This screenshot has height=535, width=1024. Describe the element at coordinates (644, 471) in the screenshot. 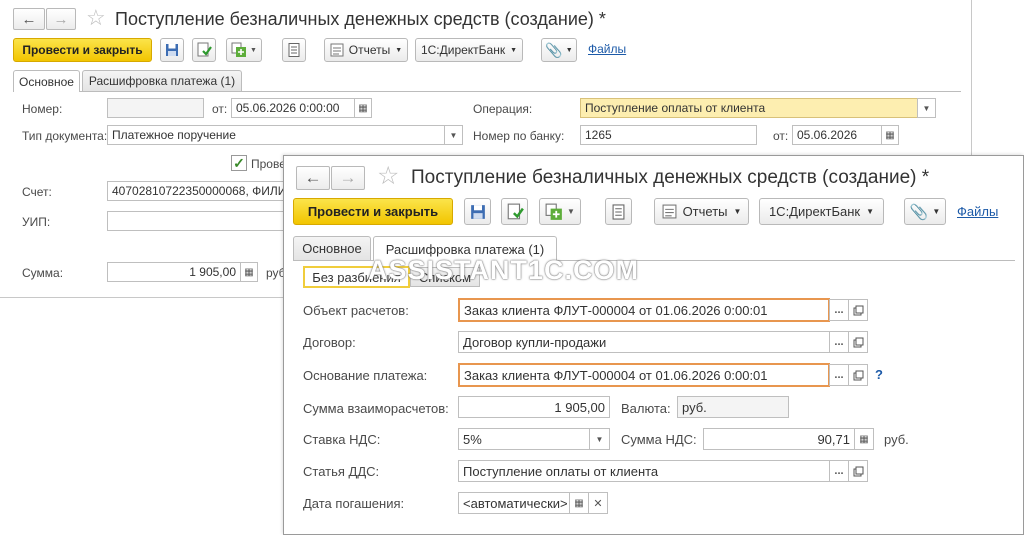

I see `cash-flow-item-input: Поступление оплаты от клиента` at that location.